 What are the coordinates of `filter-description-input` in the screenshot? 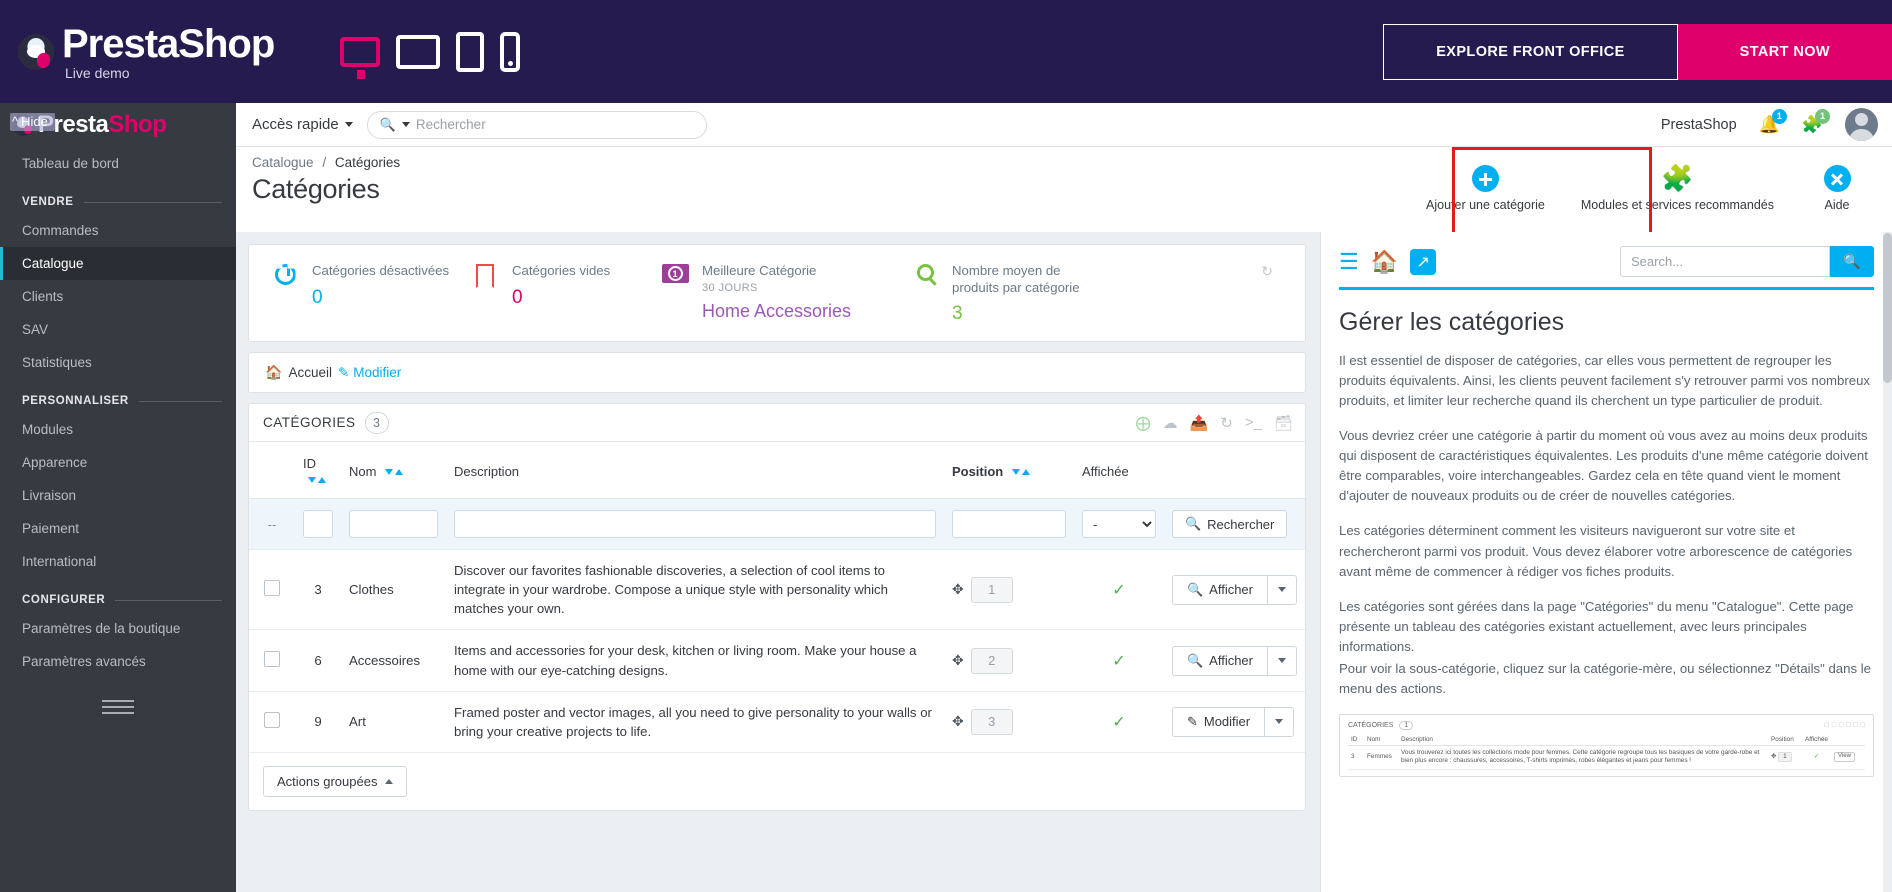 It's located at (695, 524).